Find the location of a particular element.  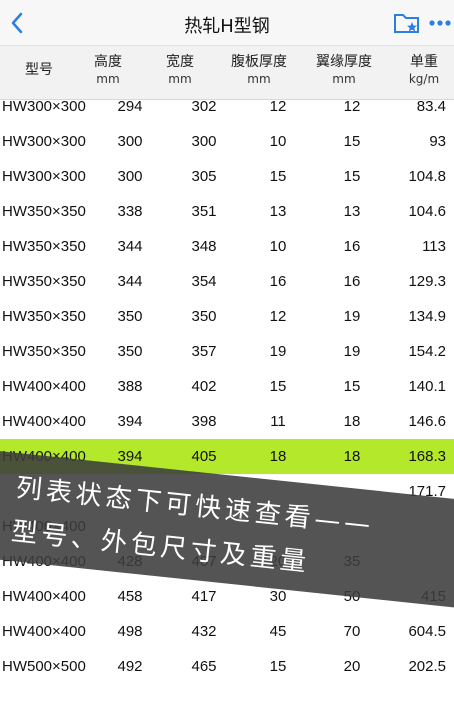

table-cell: 104.8 is located at coordinates (427, 176).